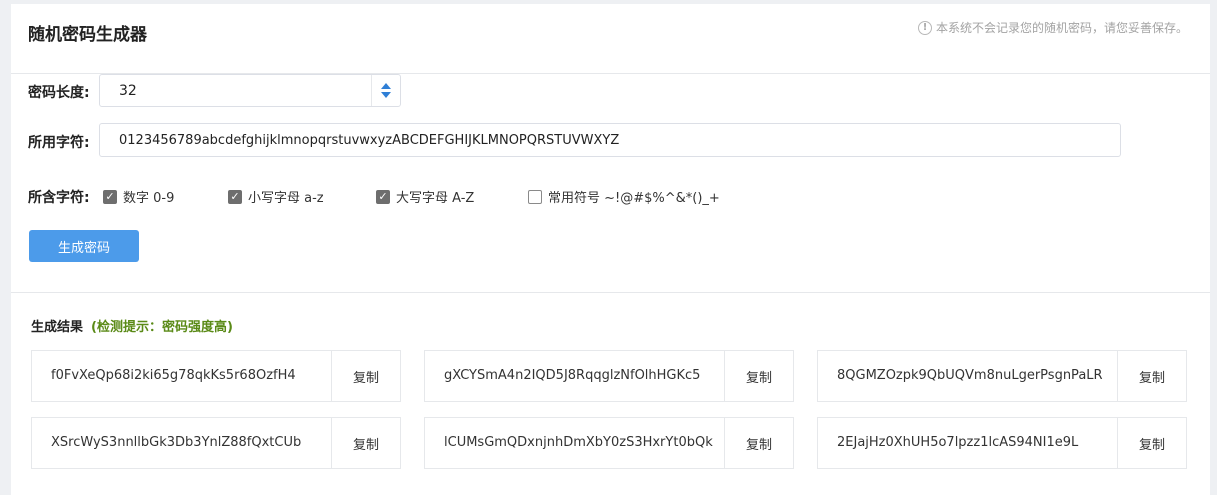 This screenshot has height=495, width=1217. Describe the element at coordinates (59, 93) in the screenshot. I see `length-label: 密码长度:` at that location.